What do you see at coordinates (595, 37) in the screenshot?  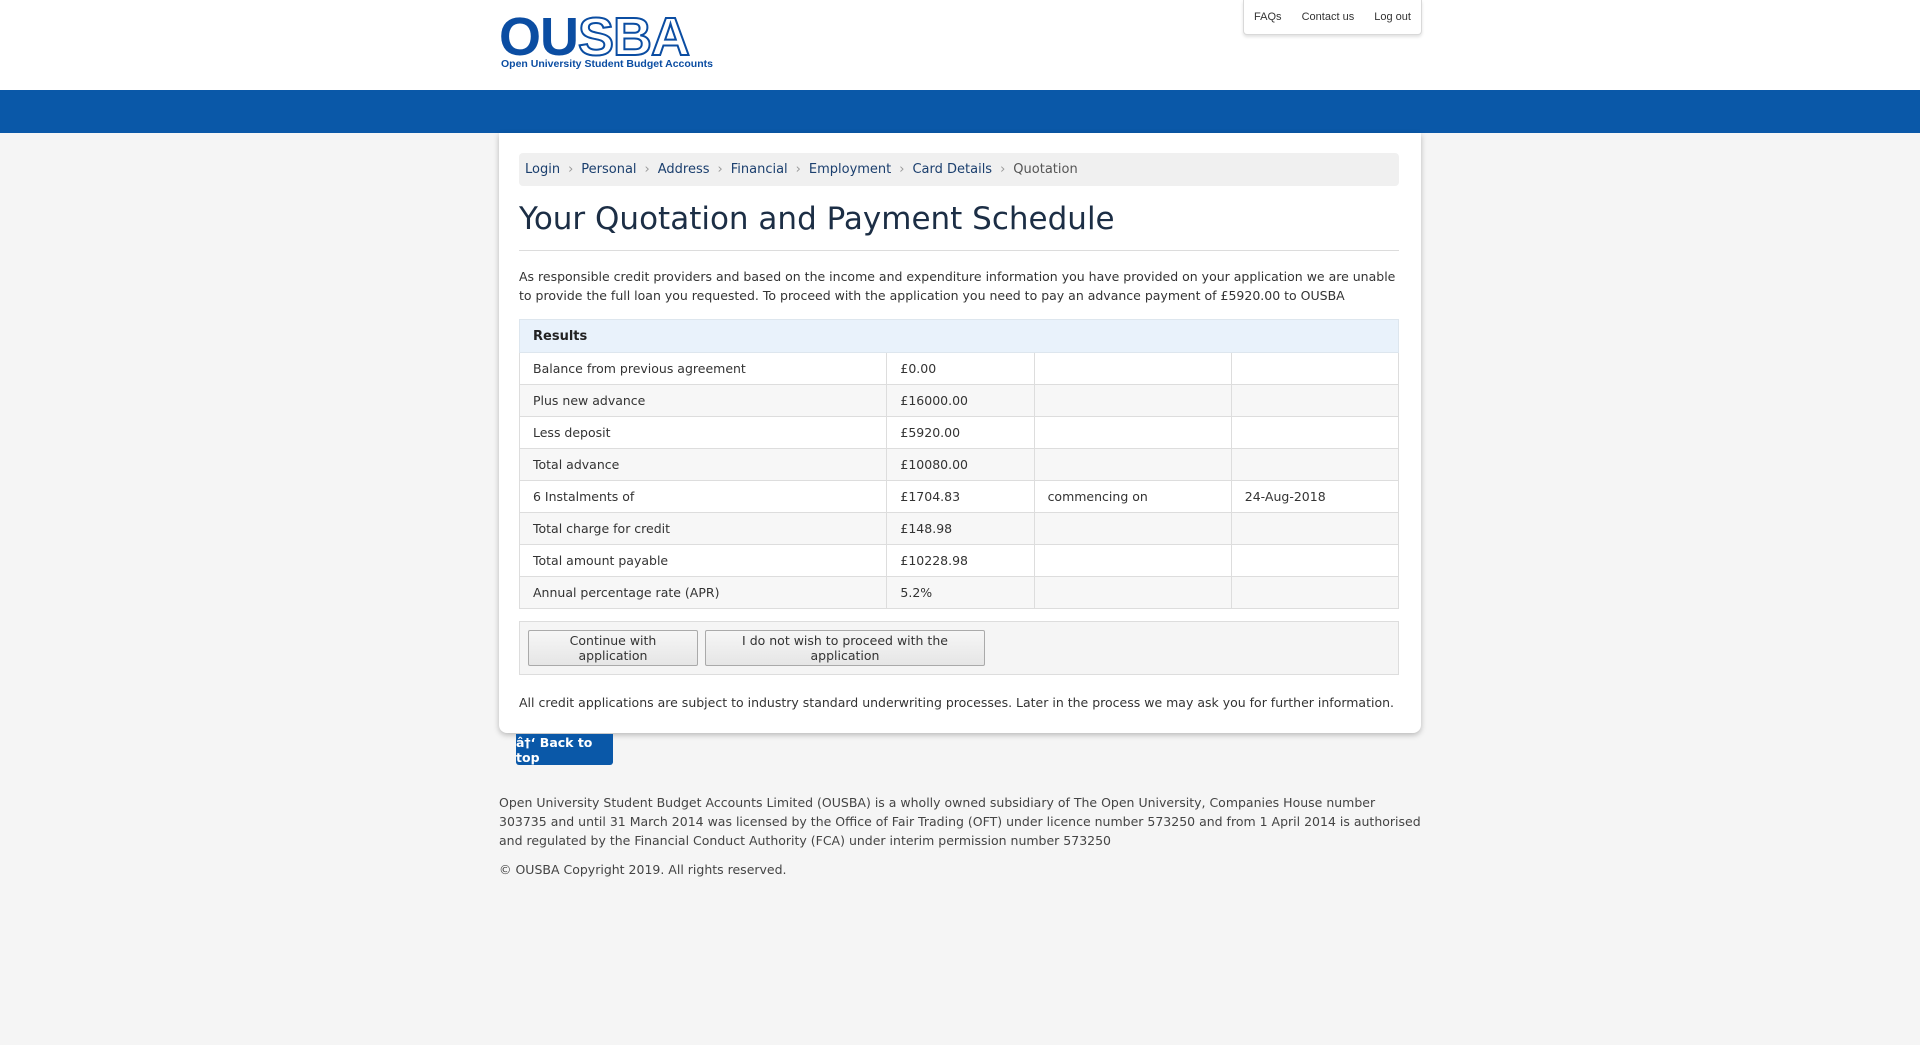 I see `logo-wordmark: OUSBA` at bounding box center [595, 37].